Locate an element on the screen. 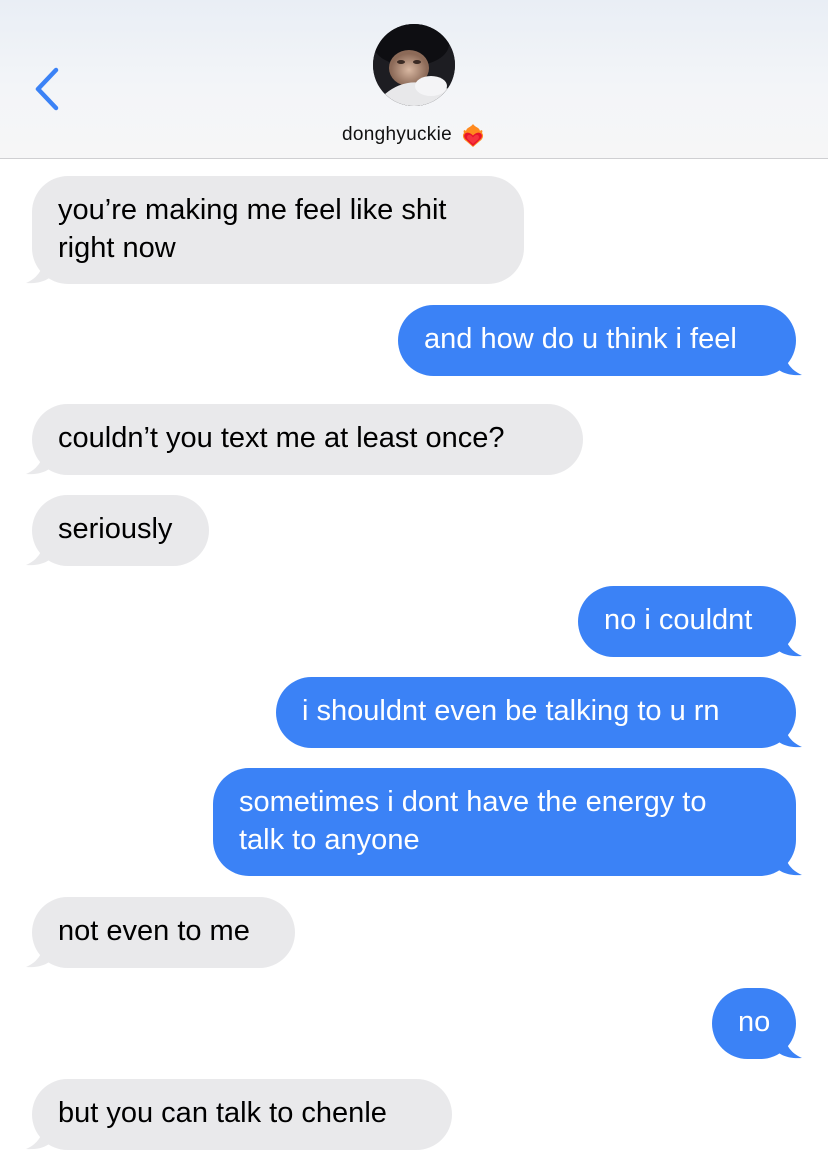 The width and height of the screenshot is (828, 1160). sent-message-bubble: and how do u think i feel is located at coordinates (597, 340).